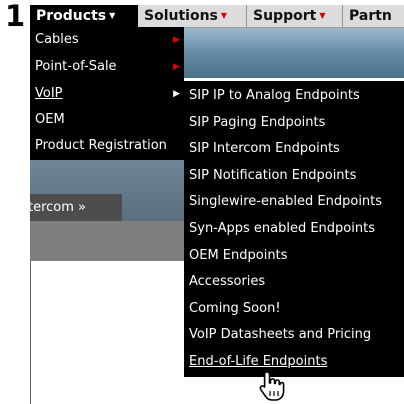 This screenshot has width=404, height=404. I want to click on menu-item-label: VoIP, so click(49, 93).